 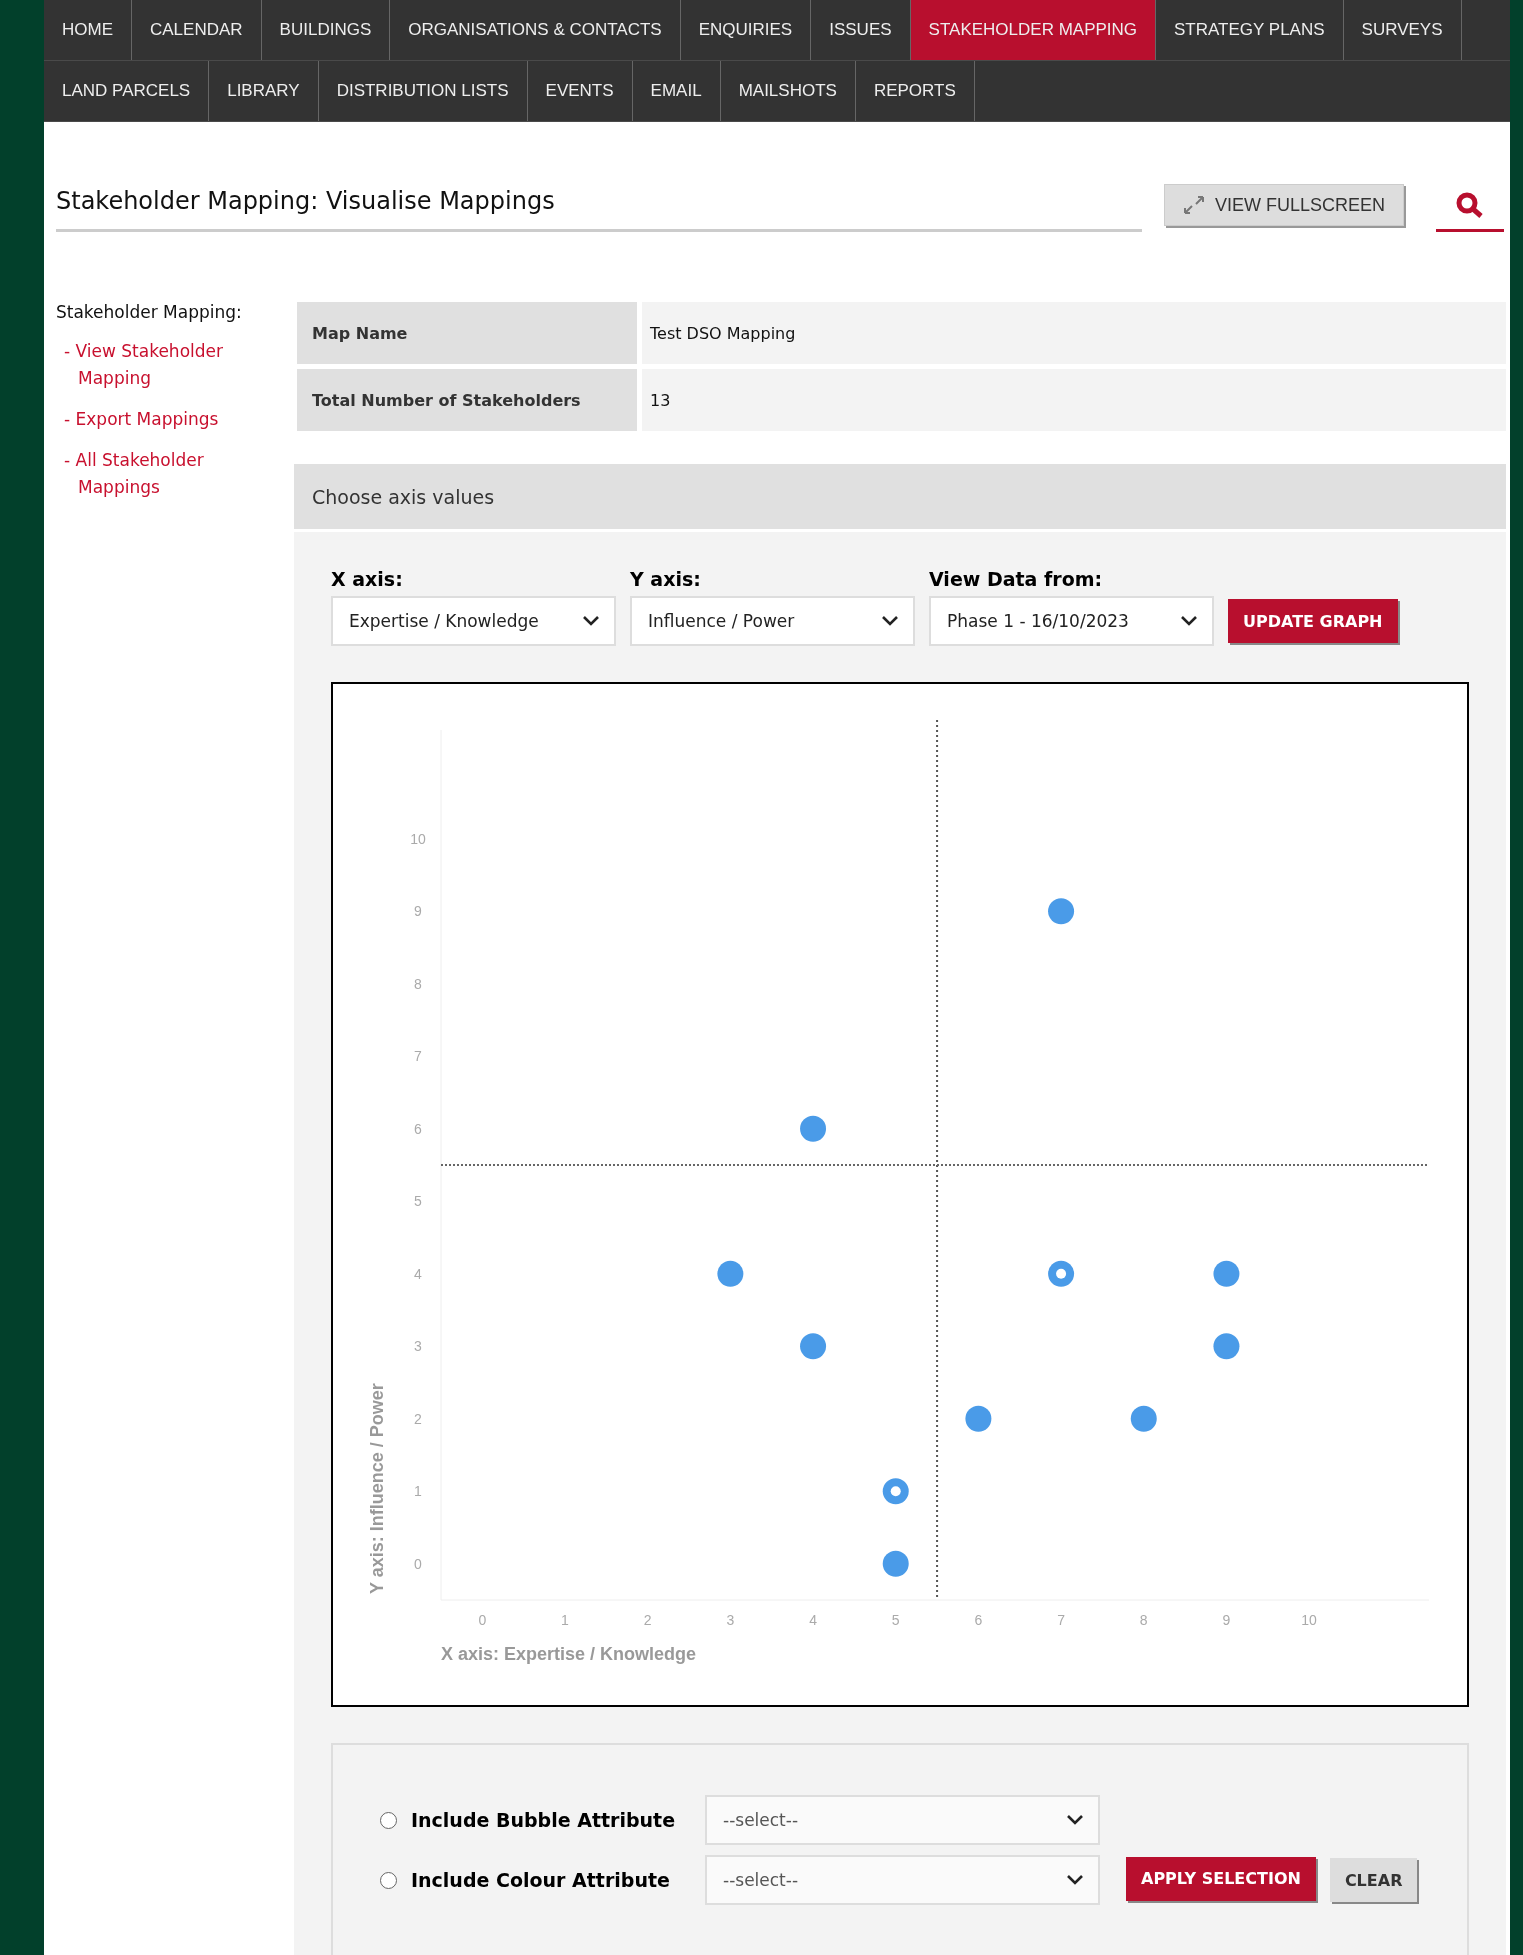 What do you see at coordinates (326, 30) in the screenshot?
I see `nav-tab: BUILDINGS` at bounding box center [326, 30].